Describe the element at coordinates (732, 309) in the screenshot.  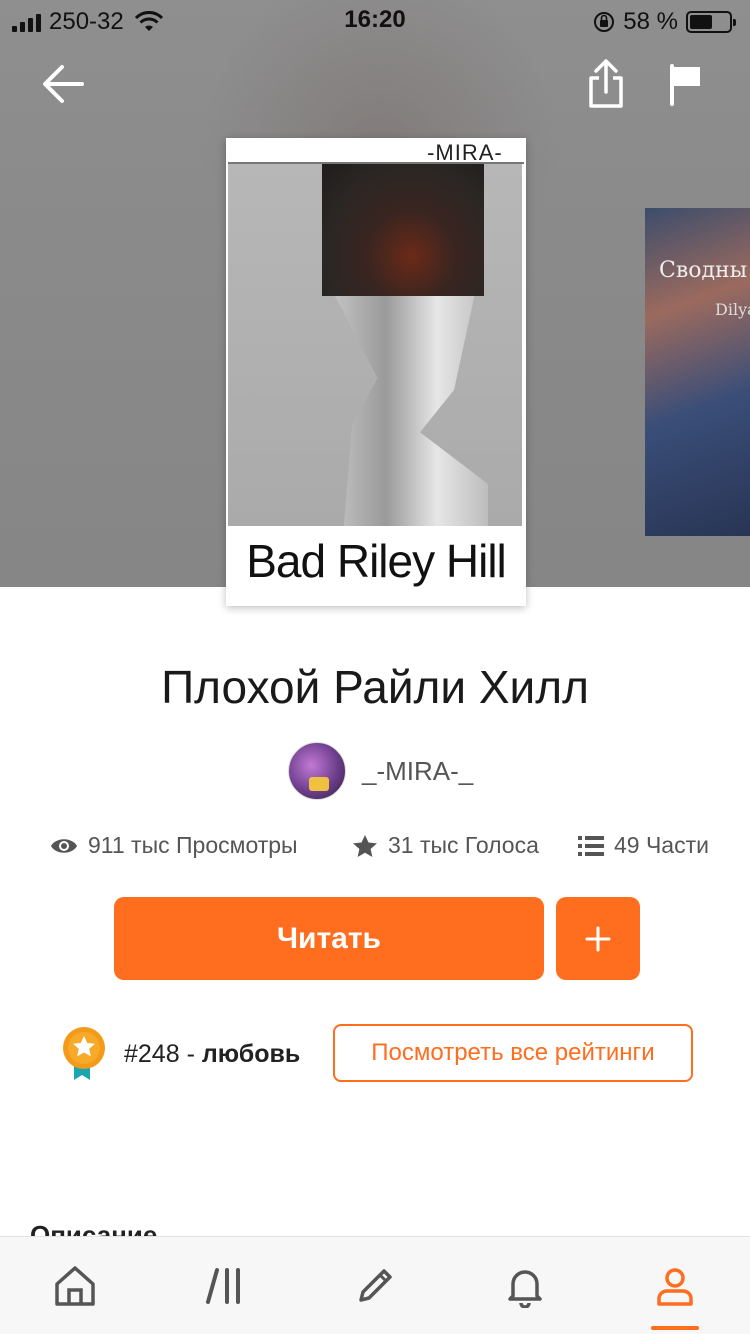
I see `next-cover-subtitle: Dilya` at that location.